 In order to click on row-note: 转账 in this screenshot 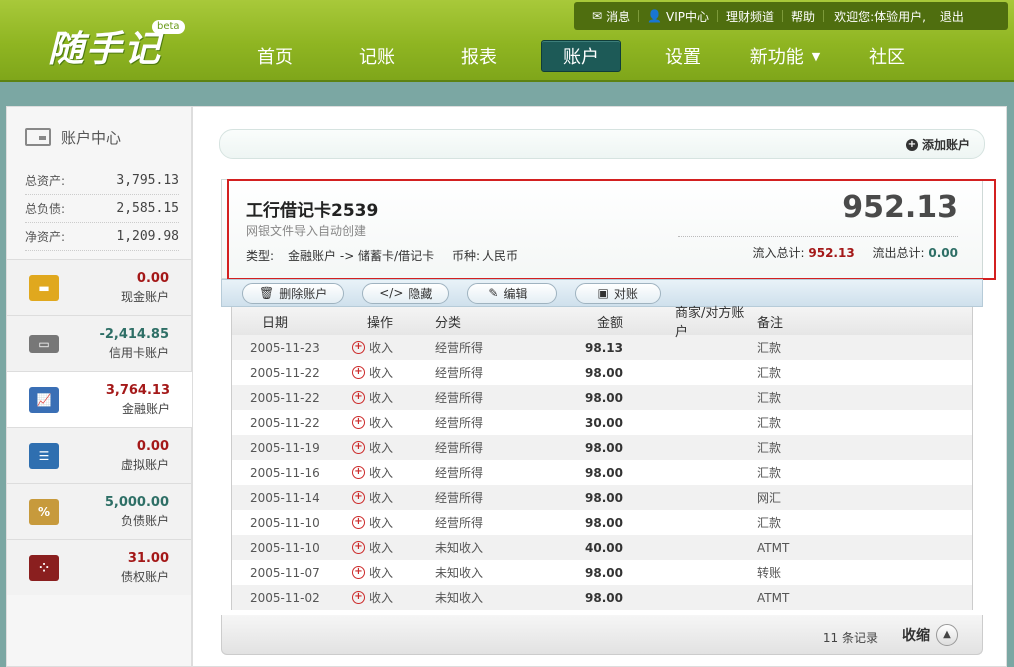, I will do `click(769, 573)`.